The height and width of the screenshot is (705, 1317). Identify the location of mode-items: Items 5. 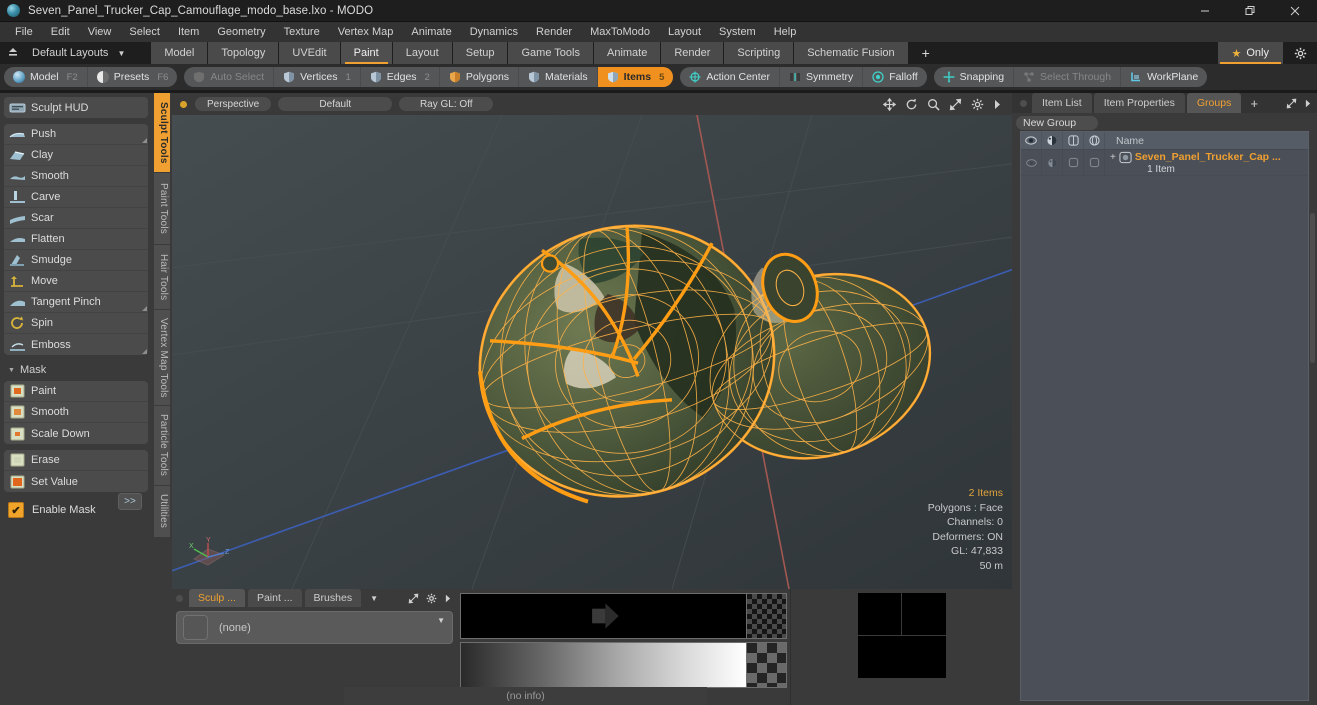
(635, 77).